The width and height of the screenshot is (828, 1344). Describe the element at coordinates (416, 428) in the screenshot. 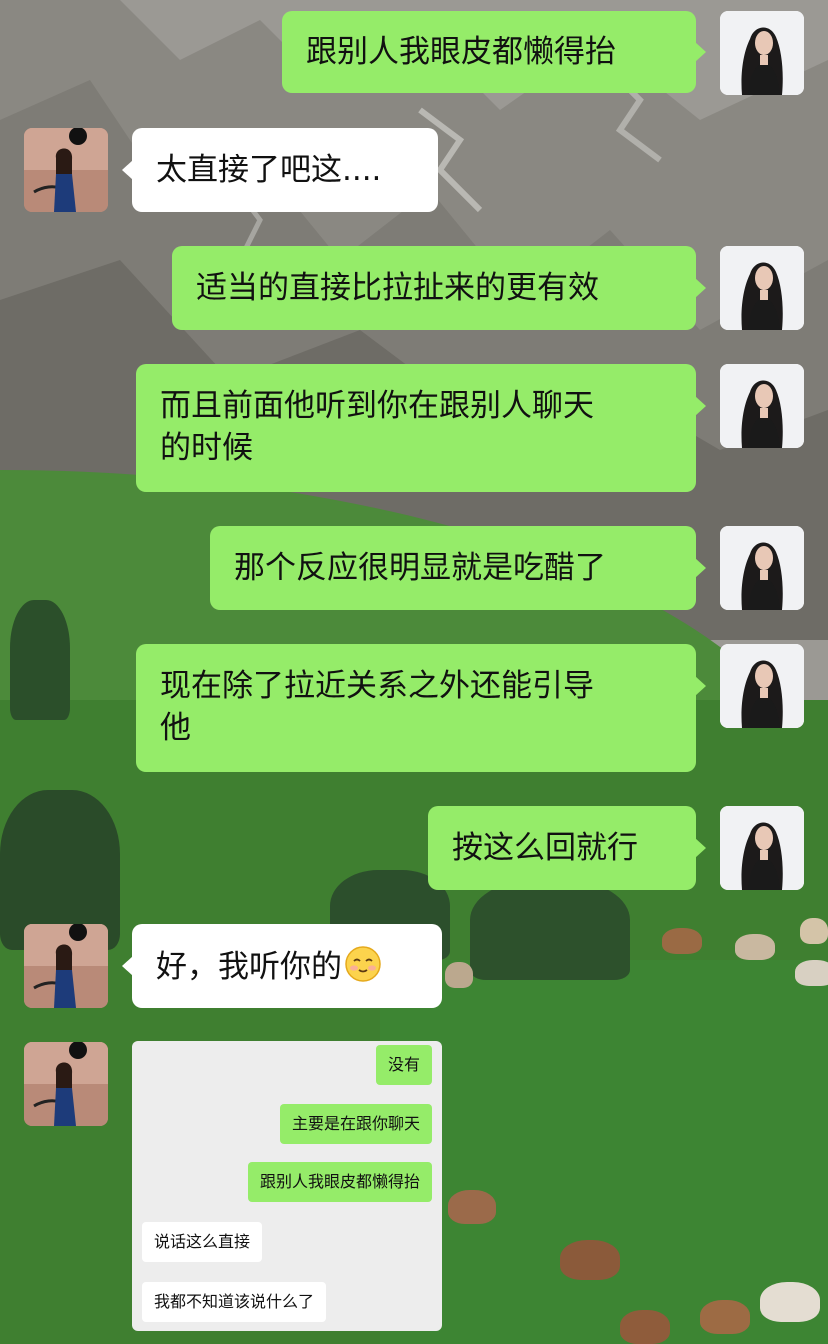

I see `message-bubble-sent: 而且前面他听到你在跟别人聊天 的时候` at that location.